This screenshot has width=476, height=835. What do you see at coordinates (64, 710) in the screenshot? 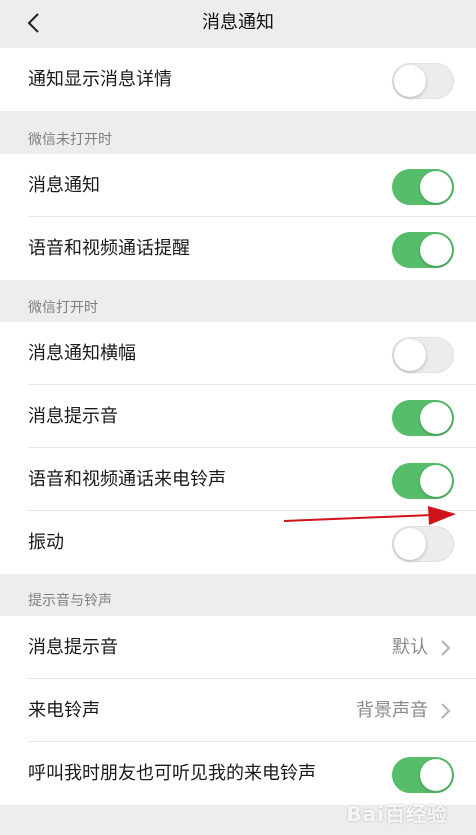
I see `row-label: 来电铃声` at bounding box center [64, 710].